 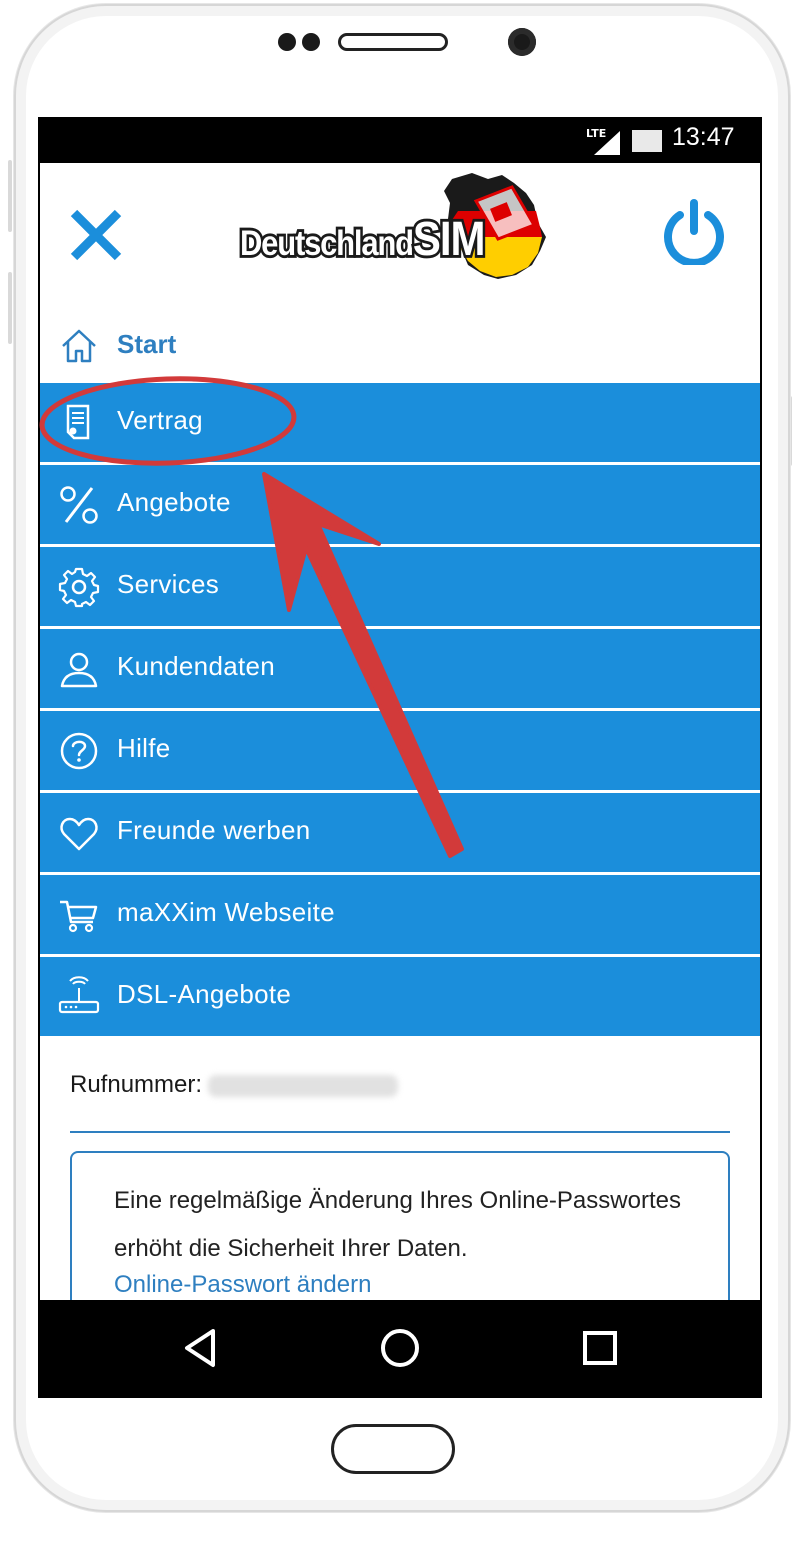 I want to click on menu-item-label: Kundendaten, so click(x=196, y=666).